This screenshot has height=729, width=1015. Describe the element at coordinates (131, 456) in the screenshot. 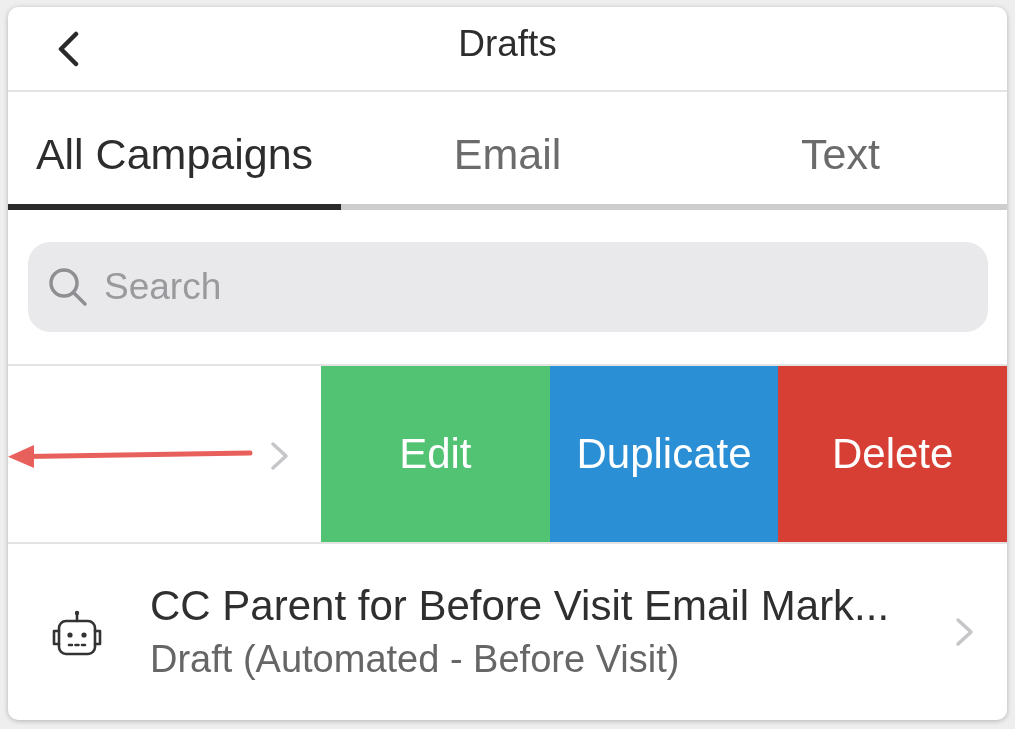

I see `left-arrow-icon` at that location.